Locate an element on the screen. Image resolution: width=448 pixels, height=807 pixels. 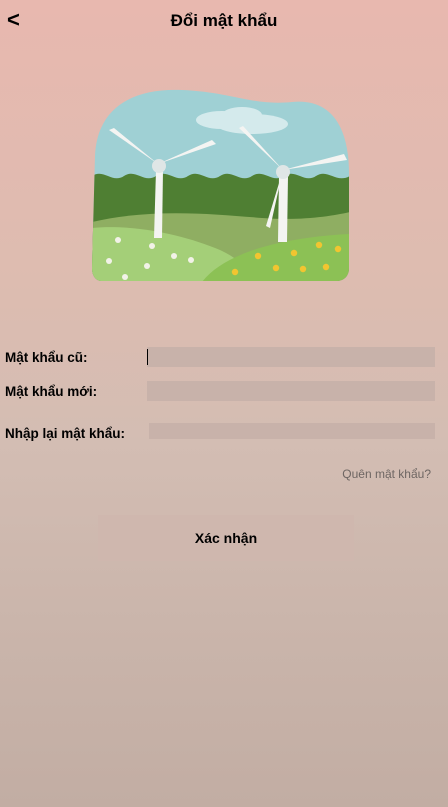
cloud is located at coordinates (242, 115).